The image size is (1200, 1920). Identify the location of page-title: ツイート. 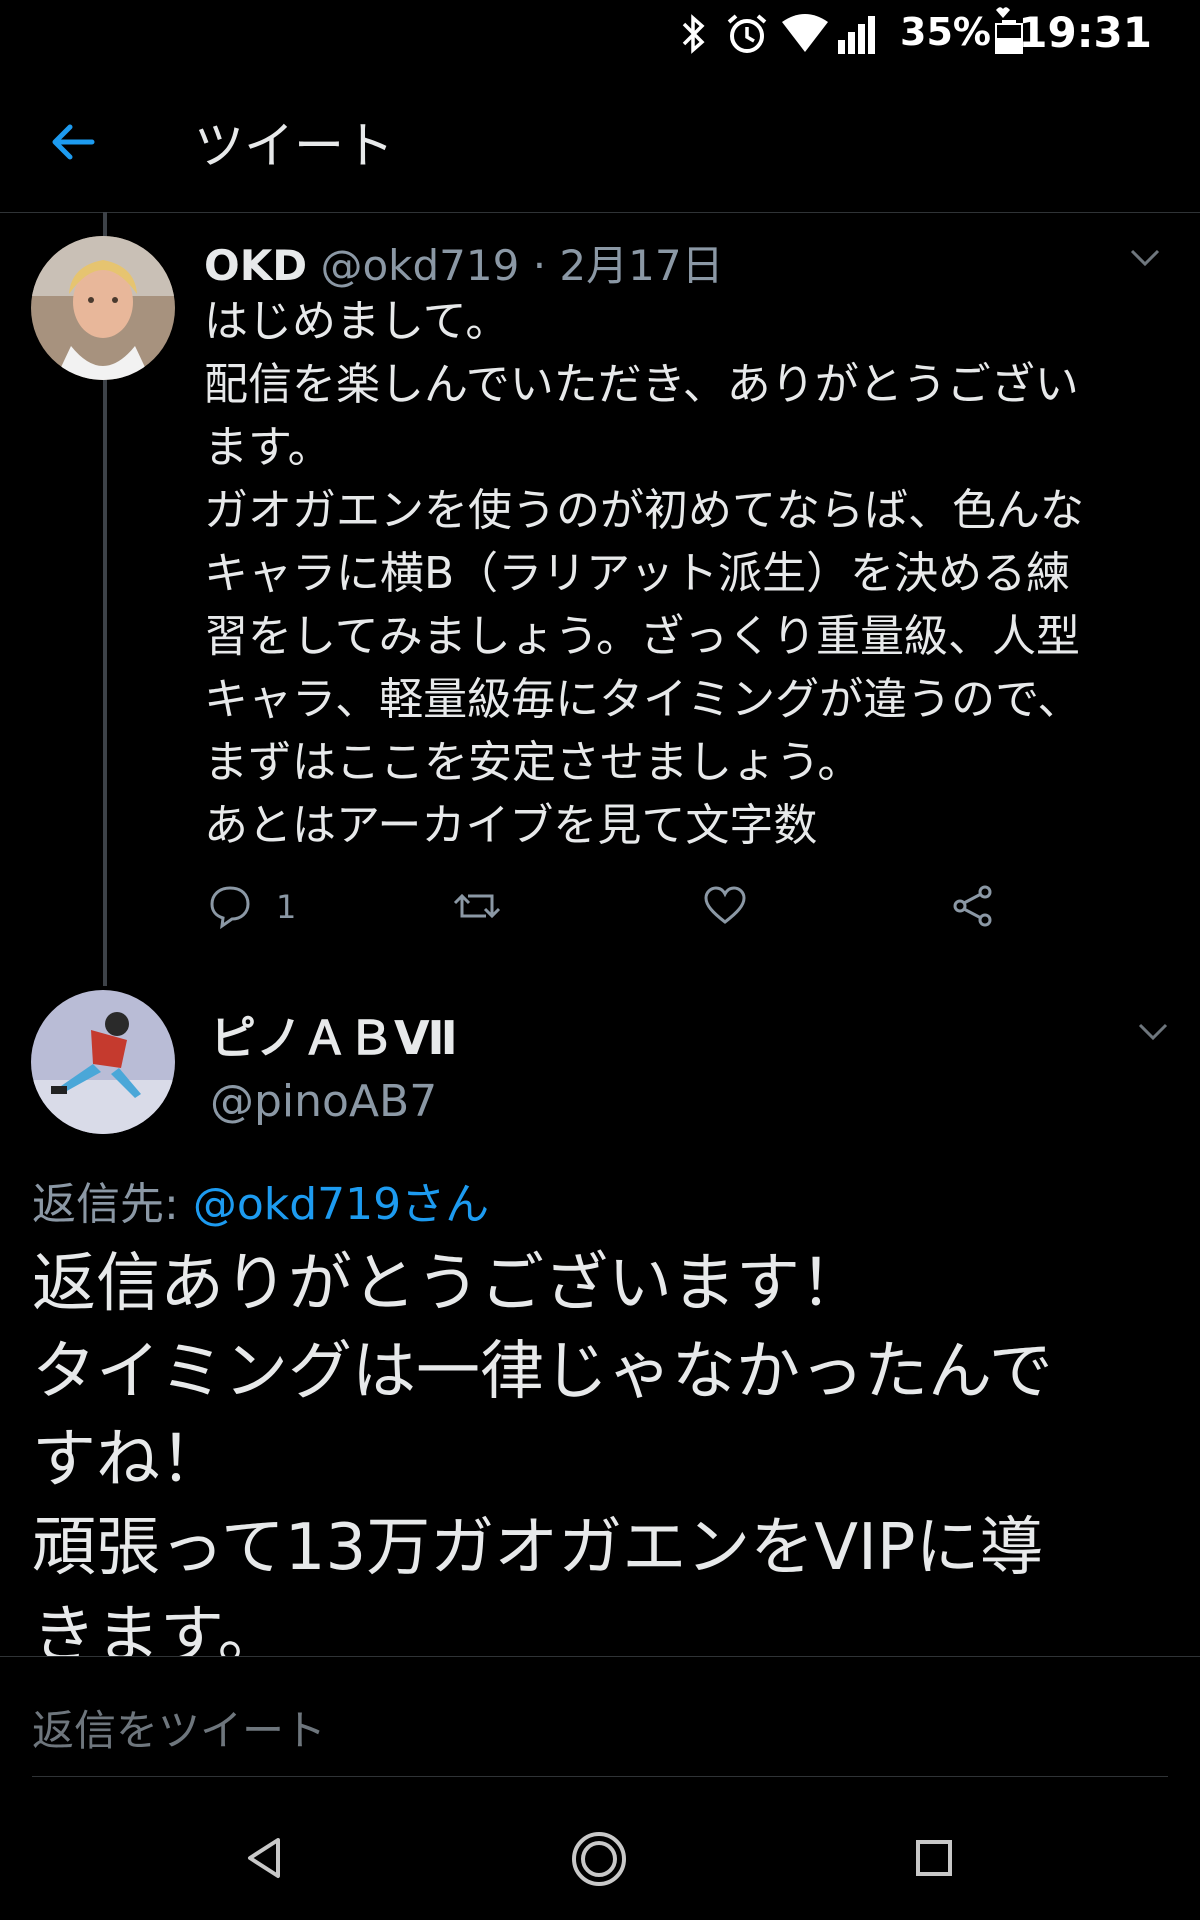
(294, 146).